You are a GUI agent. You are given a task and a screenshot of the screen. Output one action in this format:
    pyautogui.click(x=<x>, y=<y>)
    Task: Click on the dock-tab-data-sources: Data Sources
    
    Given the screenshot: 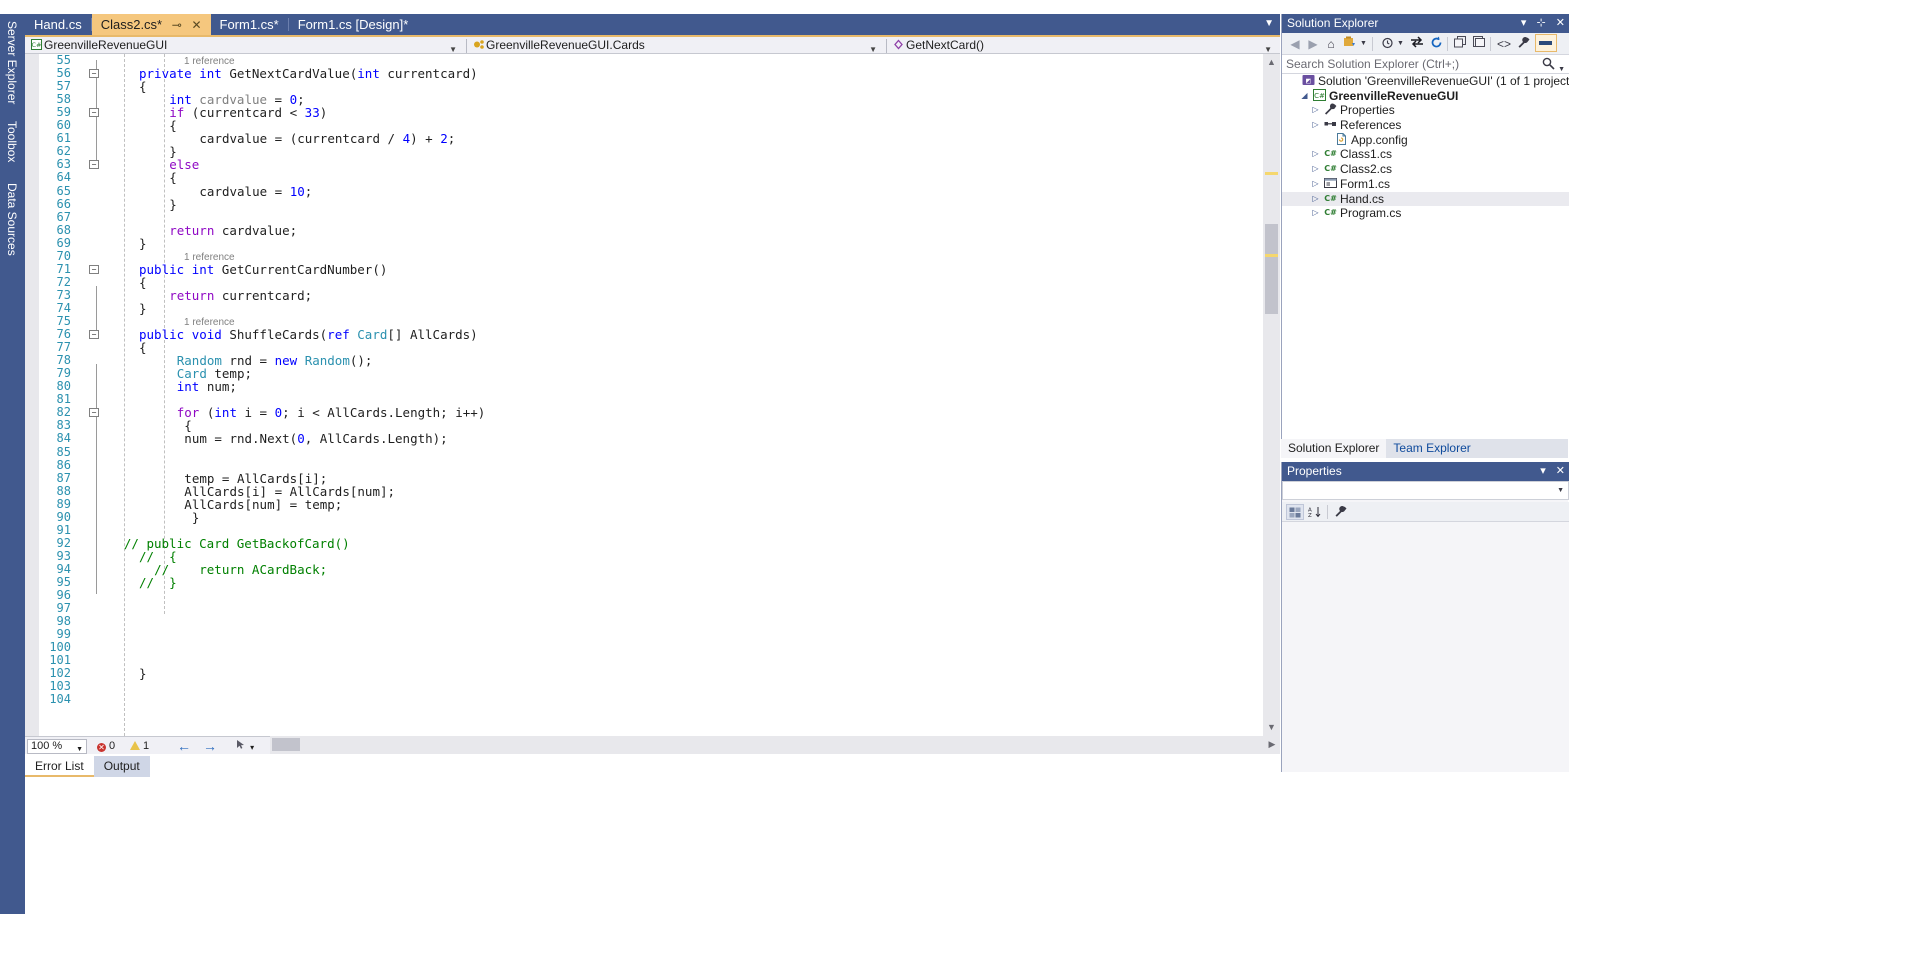 What is the action you would take?
    pyautogui.click(x=12, y=221)
    